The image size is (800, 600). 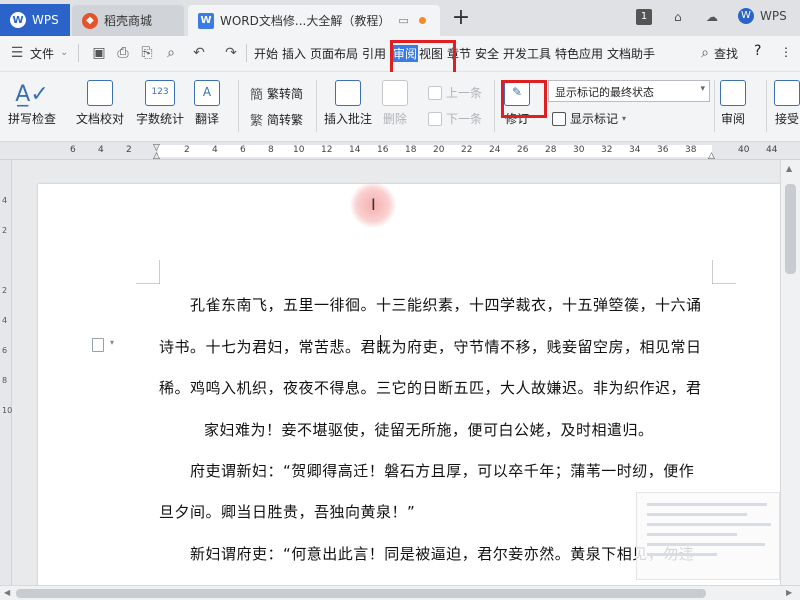 What do you see at coordinates (589, 118) in the screenshot?
I see `show-markup-button: 显示标记 ▾` at bounding box center [589, 118].